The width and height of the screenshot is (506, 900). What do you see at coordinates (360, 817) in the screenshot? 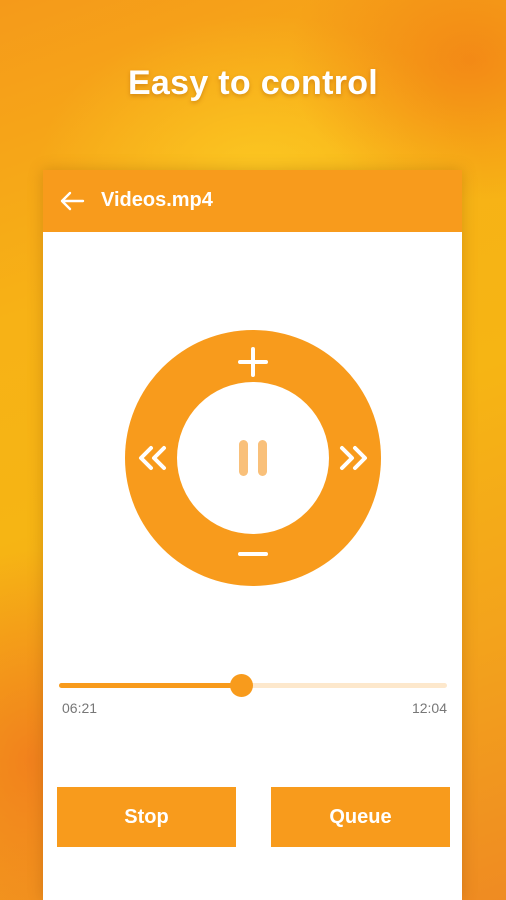
I see `queue-button: Queue` at bounding box center [360, 817].